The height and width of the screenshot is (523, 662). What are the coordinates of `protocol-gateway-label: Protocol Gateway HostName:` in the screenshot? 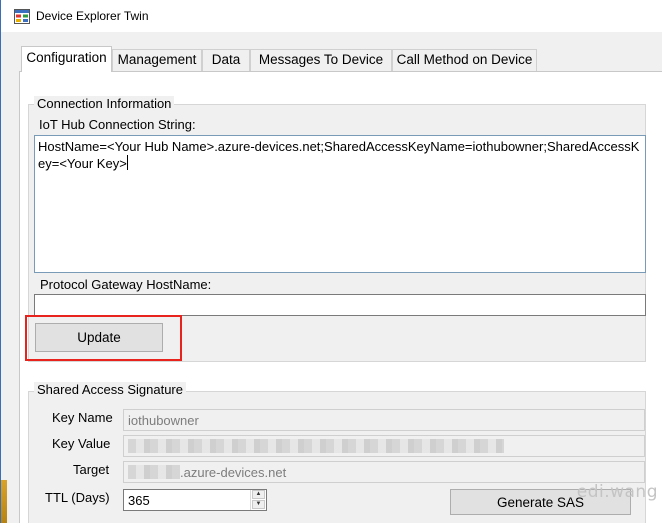 It's located at (126, 284).